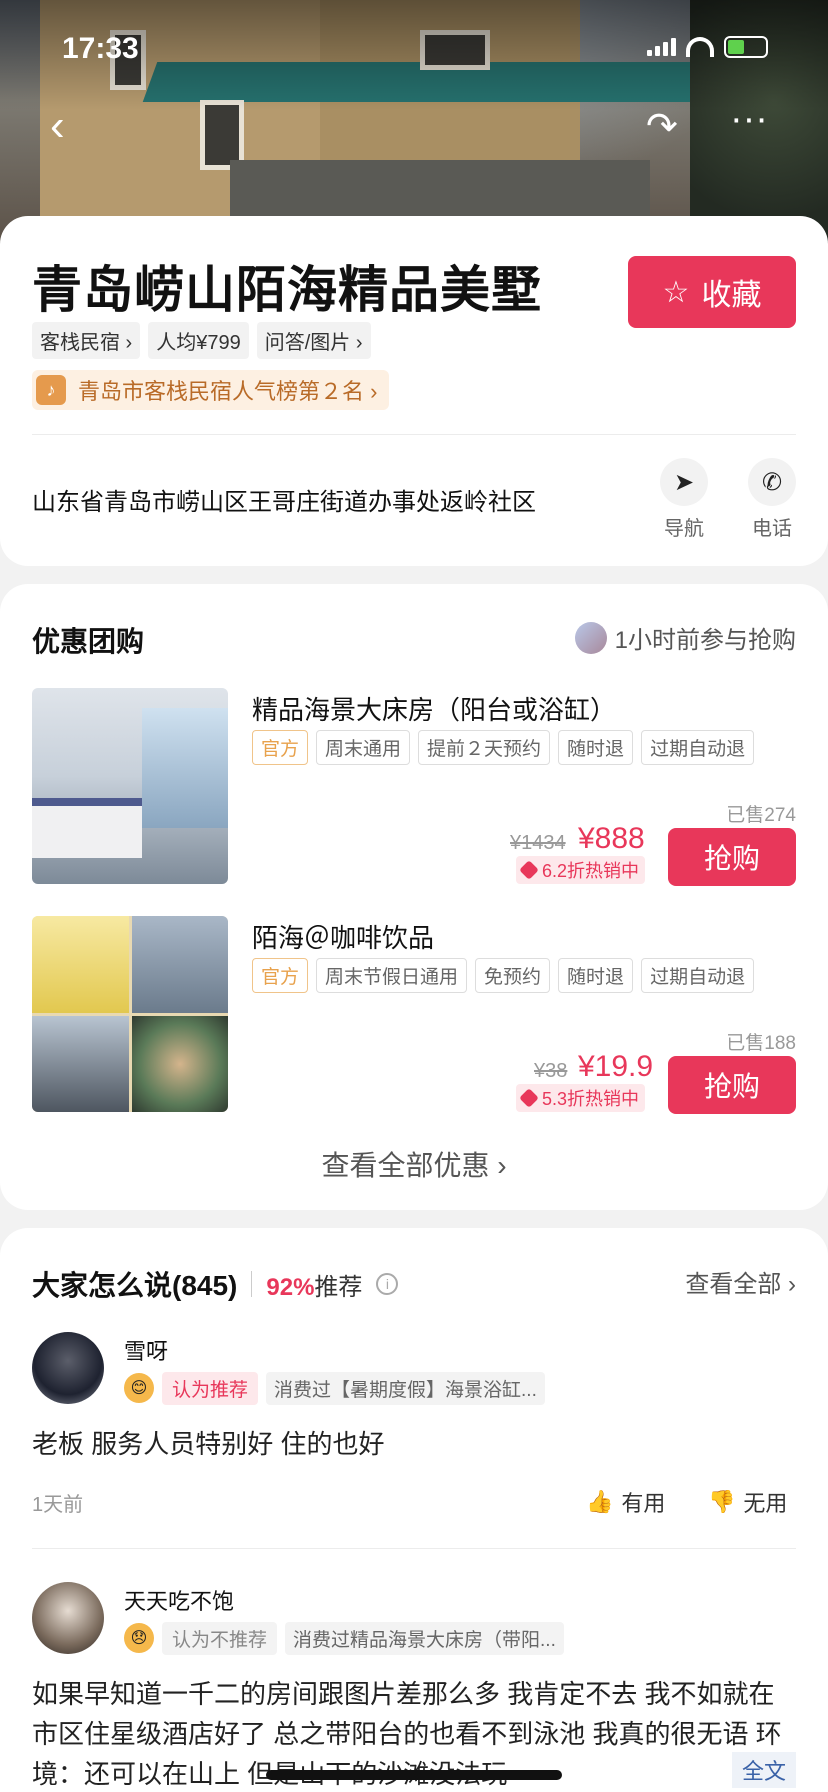 This screenshot has height=1792, width=828. Describe the element at coordinates (179, 1600) in the screenshot. I see `review-username: 天天吃不饱` at that location.